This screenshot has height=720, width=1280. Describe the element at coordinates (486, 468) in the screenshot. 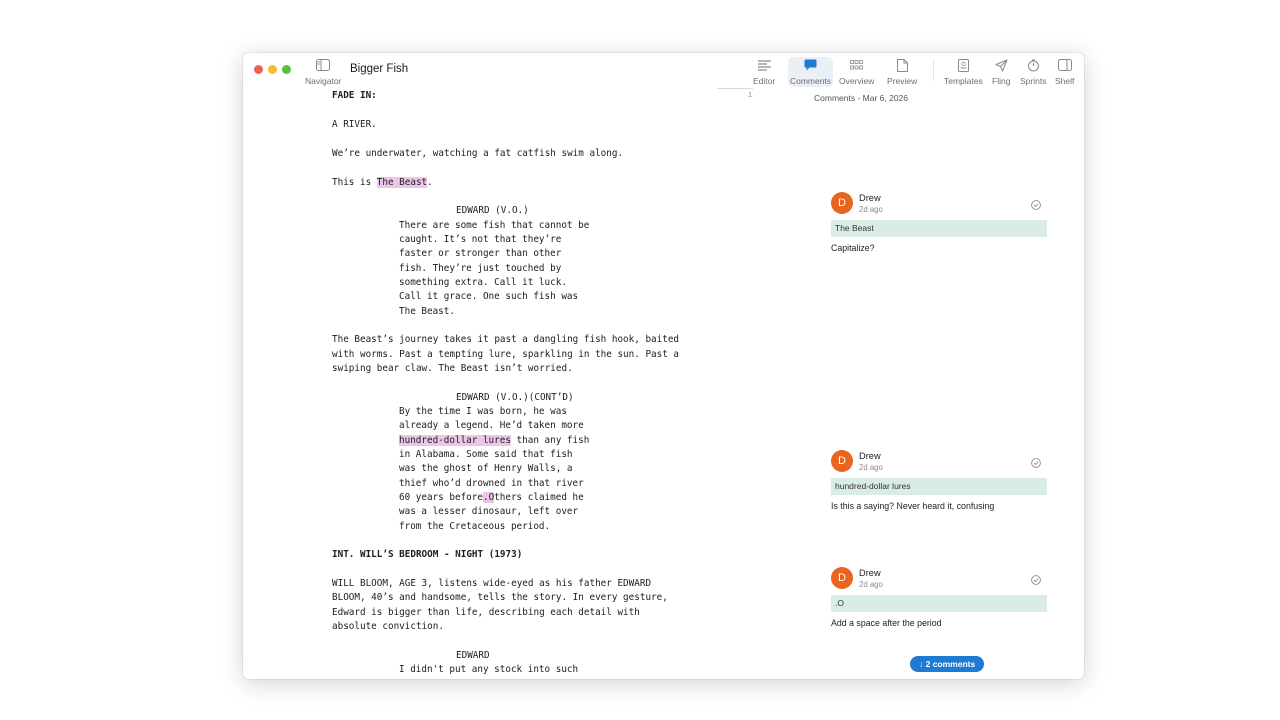

I see `script-line-dialogue: was the ghost of Henry Walls, a` at that location.